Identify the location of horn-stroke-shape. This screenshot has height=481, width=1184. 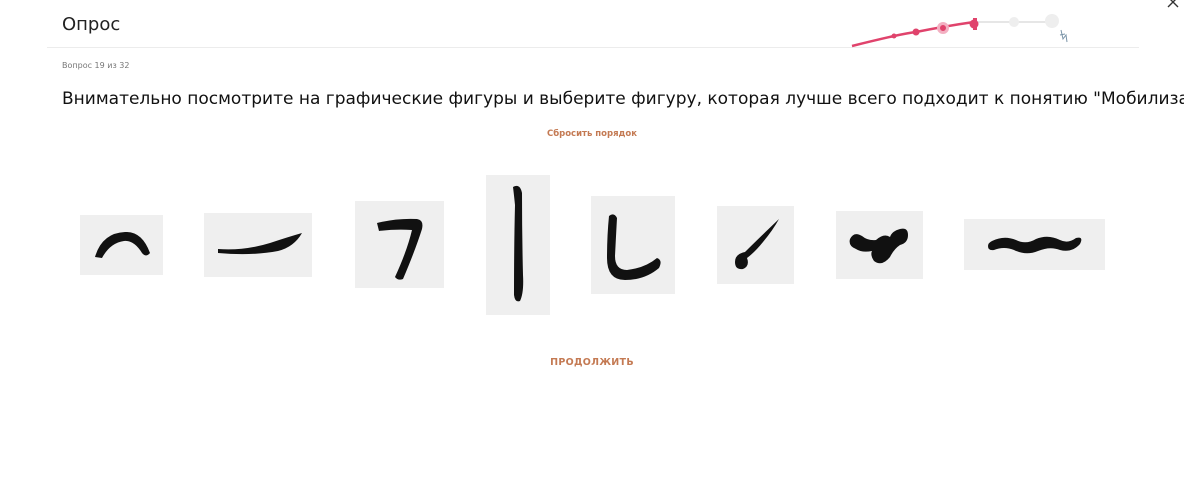
(260, 244).